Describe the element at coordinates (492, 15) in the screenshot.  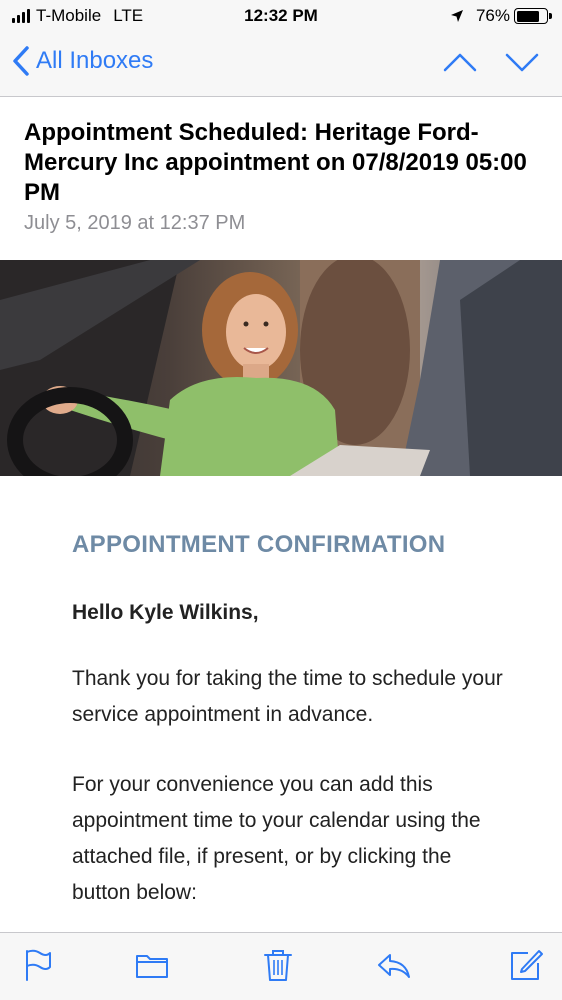
I see `battery-percent: 76%` at that location.